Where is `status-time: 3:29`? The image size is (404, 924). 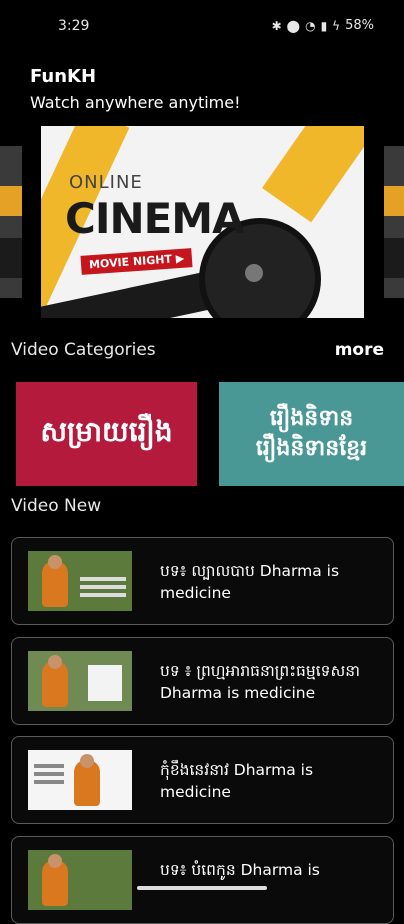
status-time: 3:29 is located at coordinates (74, 26).